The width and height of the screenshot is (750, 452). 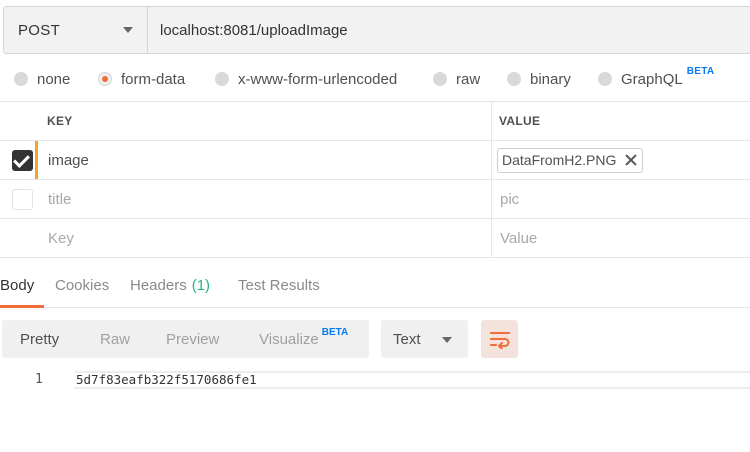 I want to click on radio-form-data: form-data, so click(x=141, y=79).